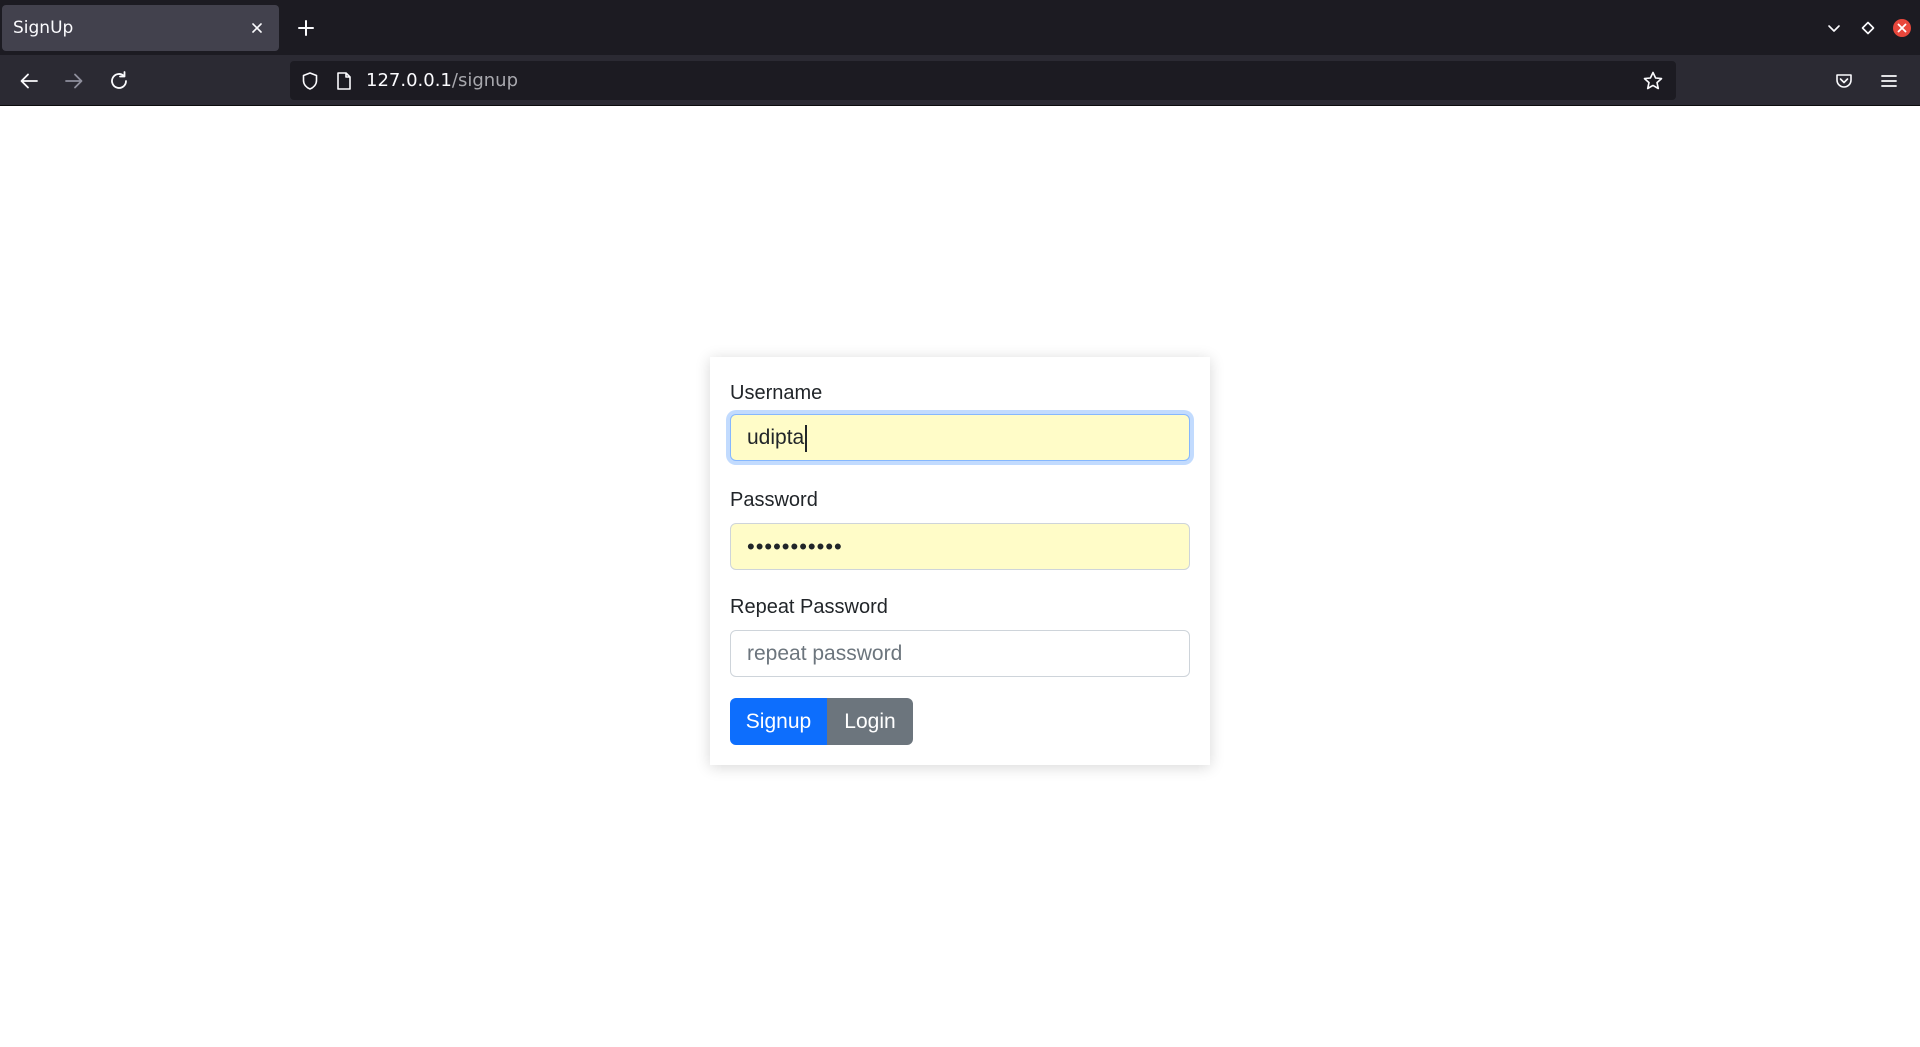  What do you see at coordinates (776, 437) in the screenshot?
I see `username-value: udipta` at bounding box center [776, 437].